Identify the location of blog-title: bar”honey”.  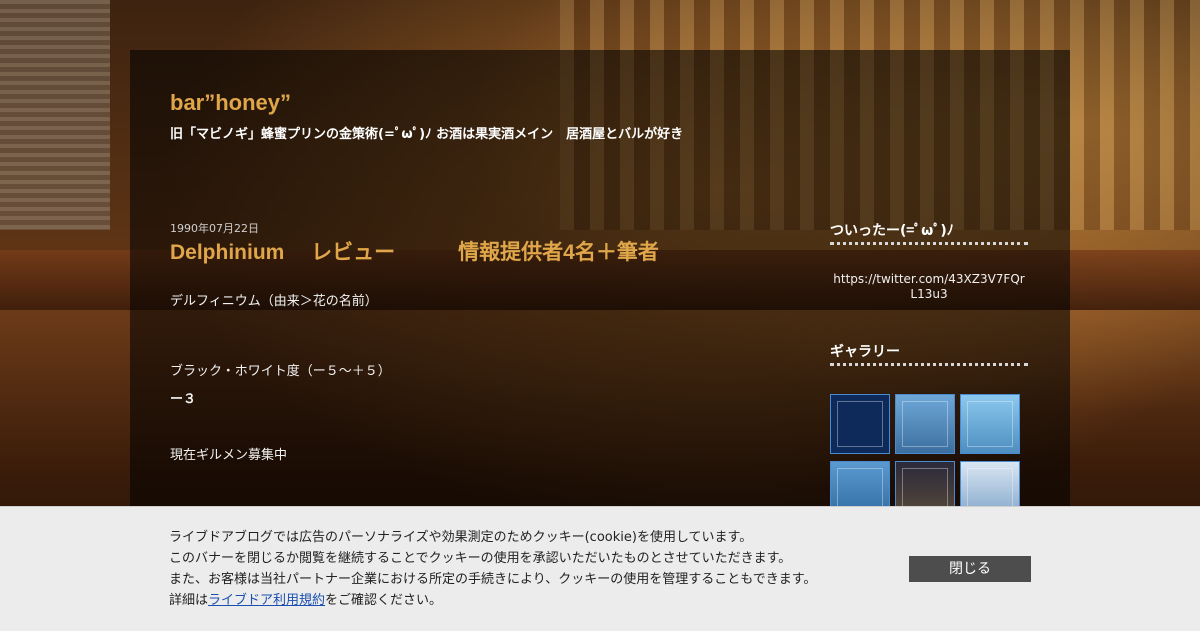
(230, 103).